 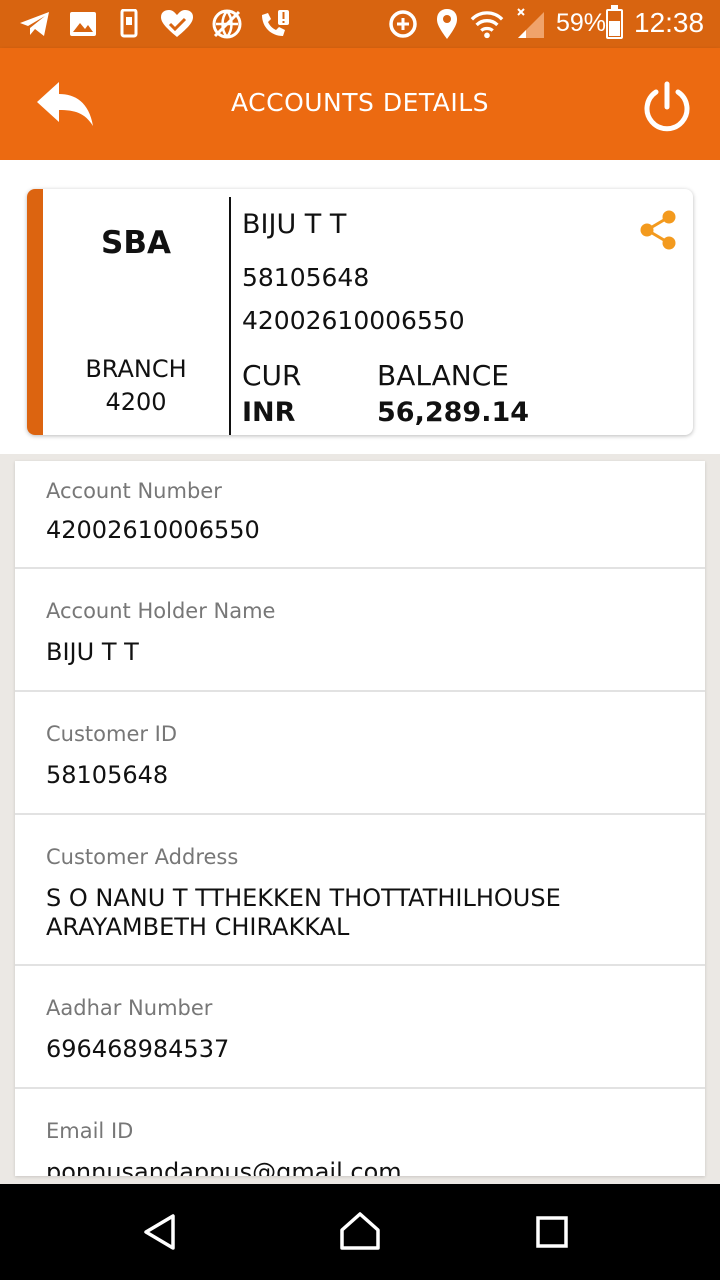 I want to click on power-icon, so click(x=667, y=106).